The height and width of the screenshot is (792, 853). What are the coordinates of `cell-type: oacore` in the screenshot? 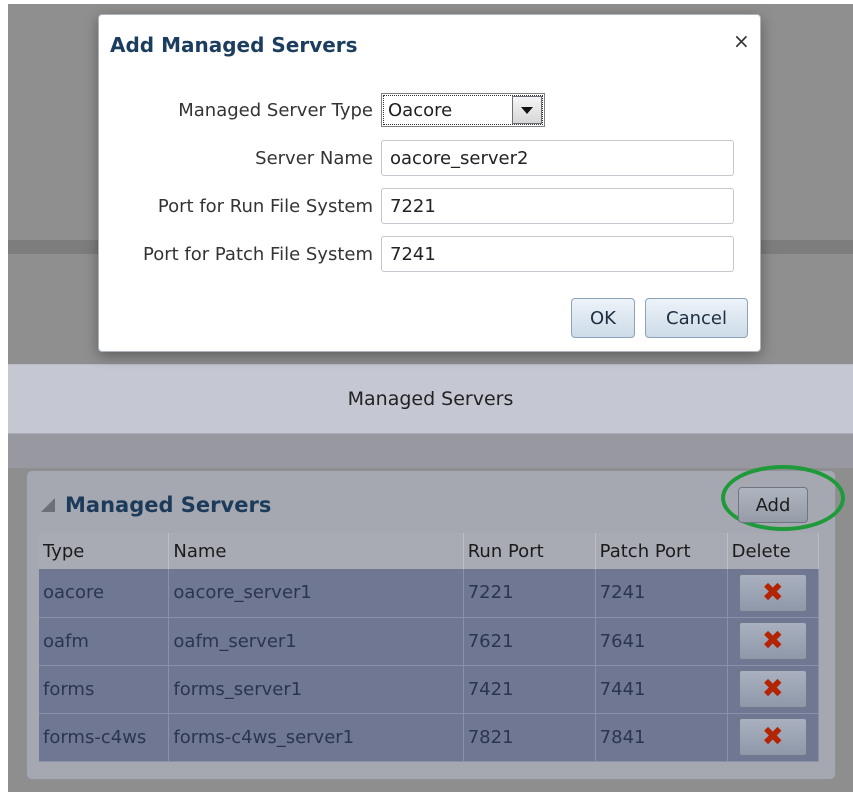 It's located at (104, 593).